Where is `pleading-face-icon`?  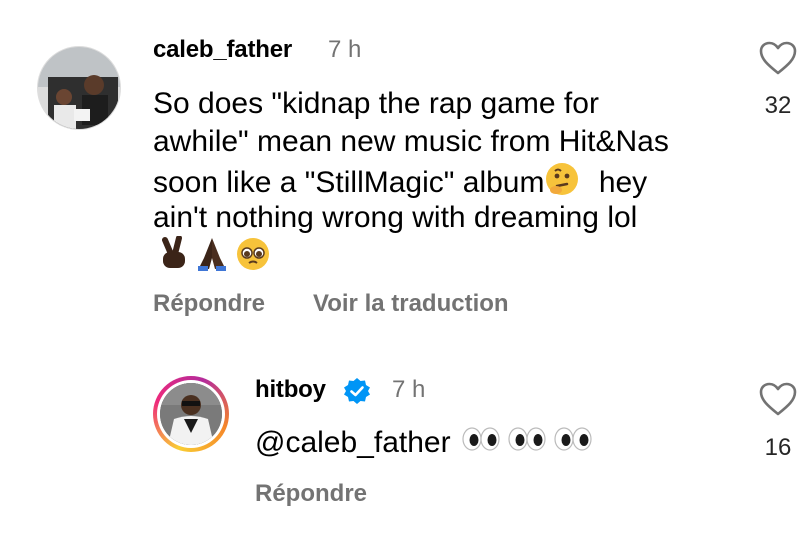 pleading-face-icon is located at coordinates (253, 256).